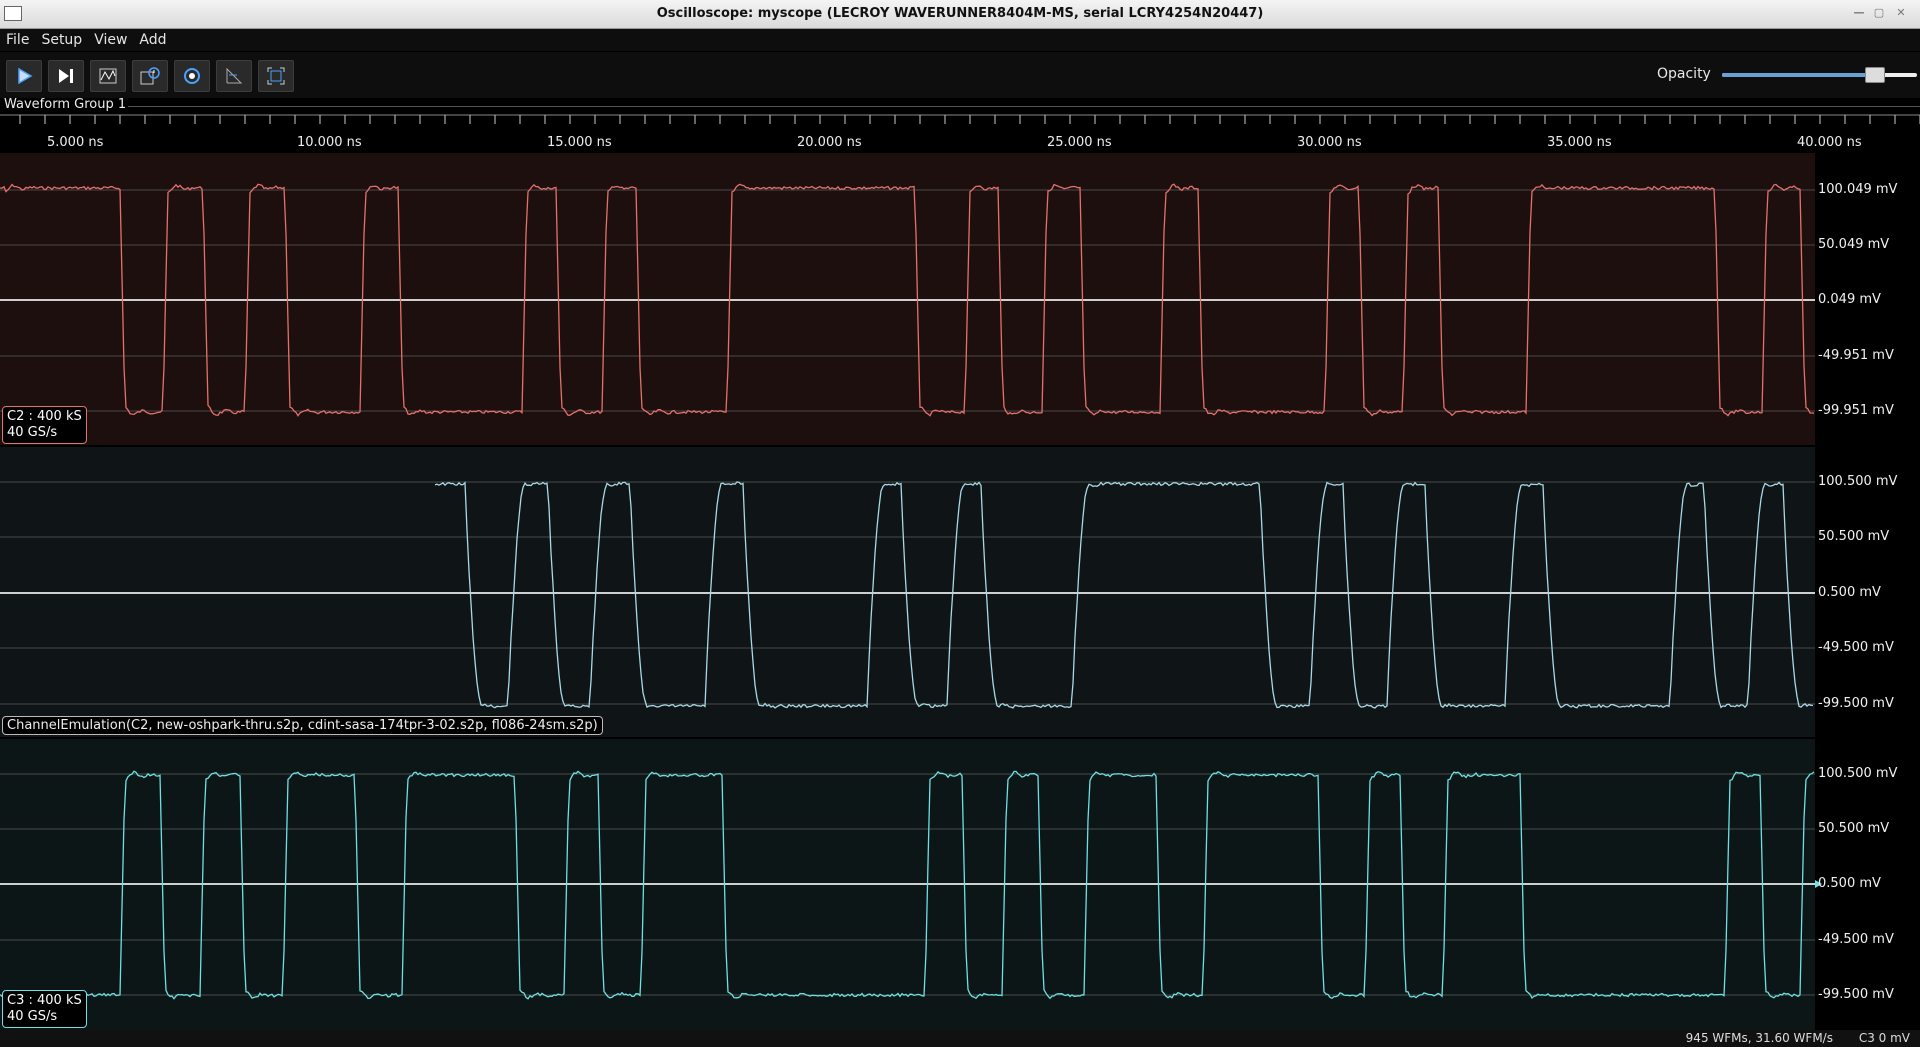 This screenshot has height=1047, width=1920. What do you see at coordinates (1856, 703) in the screenshot?
I see `p2-y-label: -99.500 mV` at bounding box center [1856, 703].